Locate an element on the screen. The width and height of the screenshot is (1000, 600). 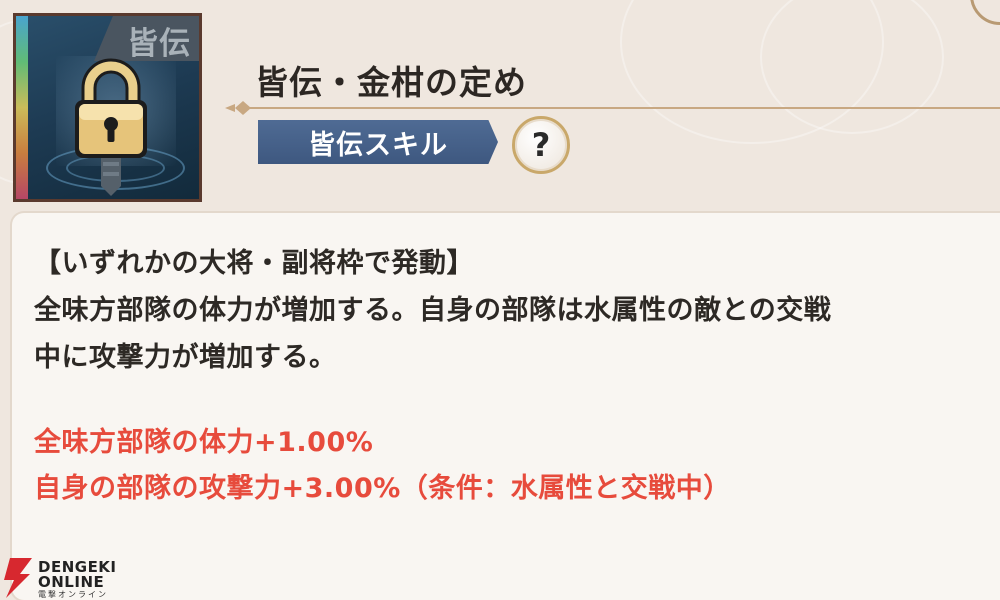
effect-line: 全味方部隊の体力+1.00% is located at coordinates (204, 442).